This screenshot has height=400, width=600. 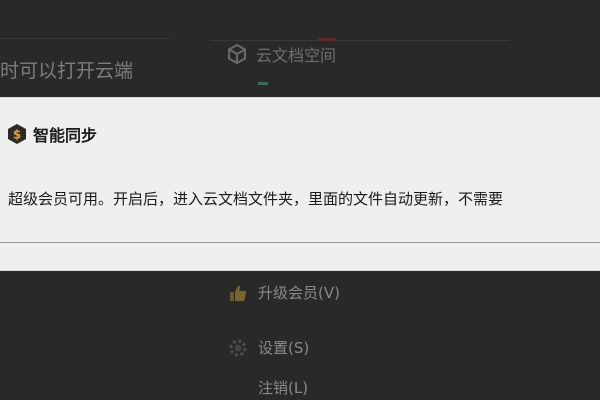 What do you see at coordinates (237, 54) in the screenshot?
I see `cube-icon` at bounding box center [237, 54].